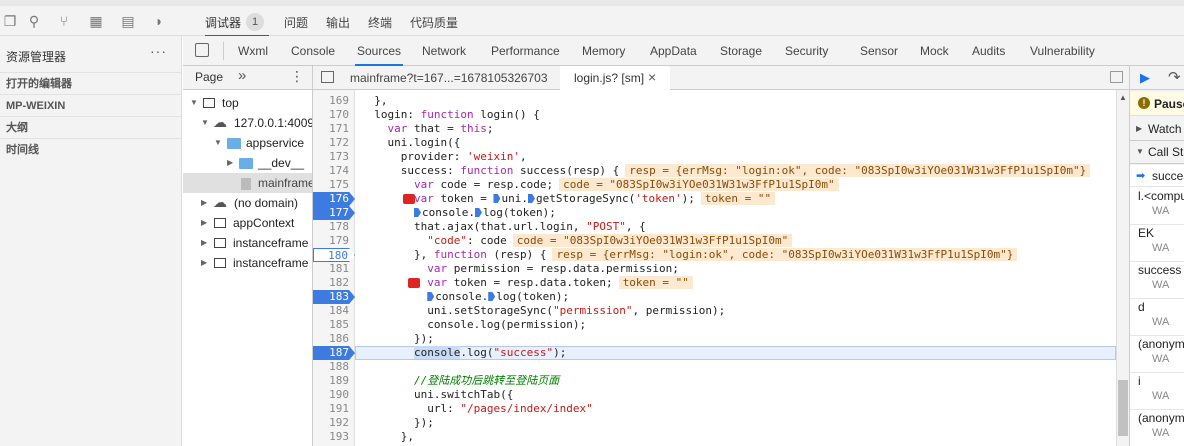 The width and height of the screenshot is (1184, 446). I want to click on more-actions-button: ···, so click(158, 51).